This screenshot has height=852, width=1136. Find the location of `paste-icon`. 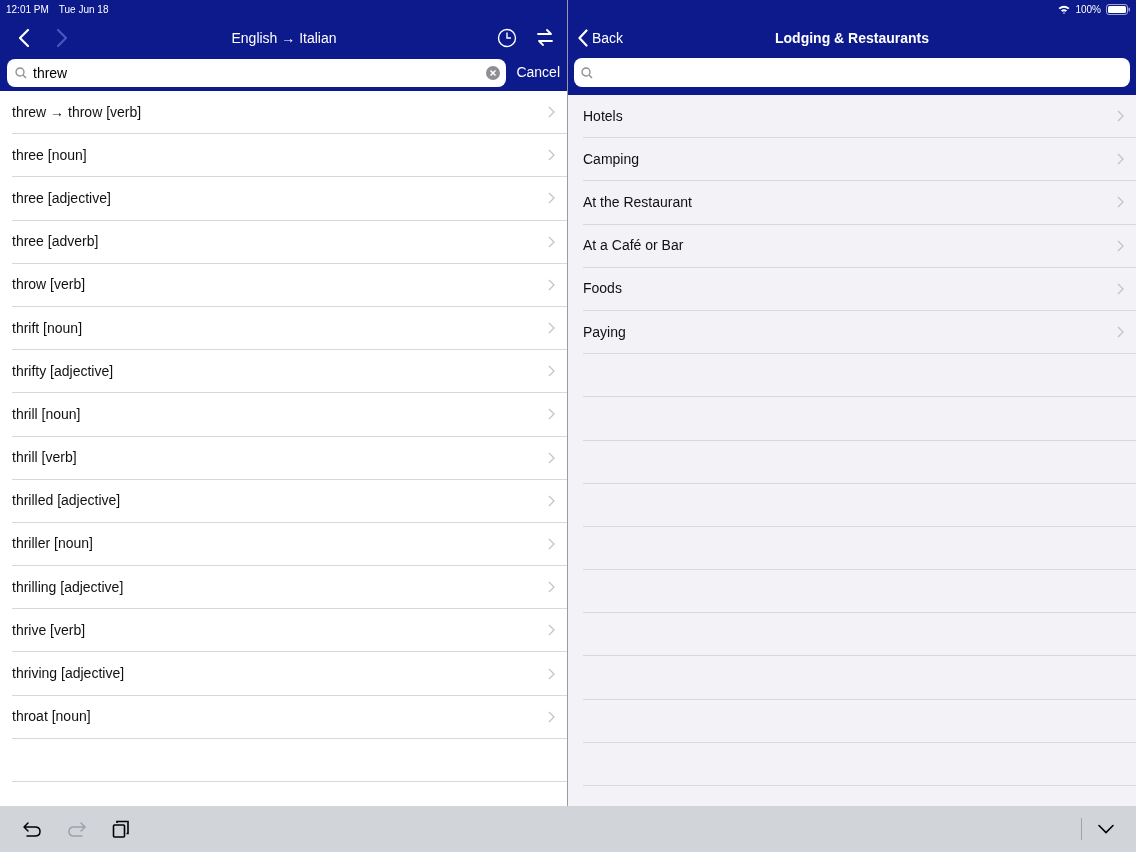

paste-icon is located at coordinates (121, 829).